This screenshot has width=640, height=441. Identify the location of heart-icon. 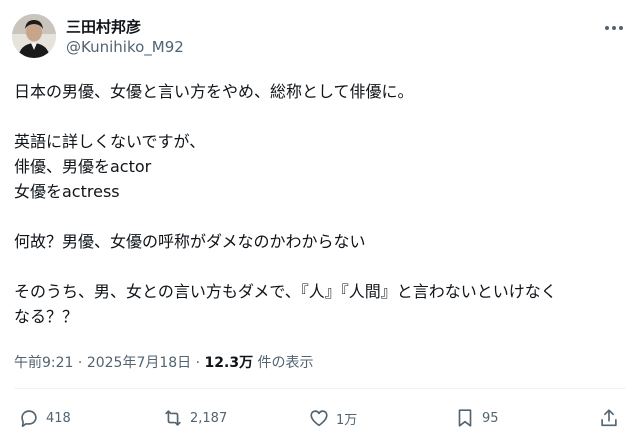
(319, 418).